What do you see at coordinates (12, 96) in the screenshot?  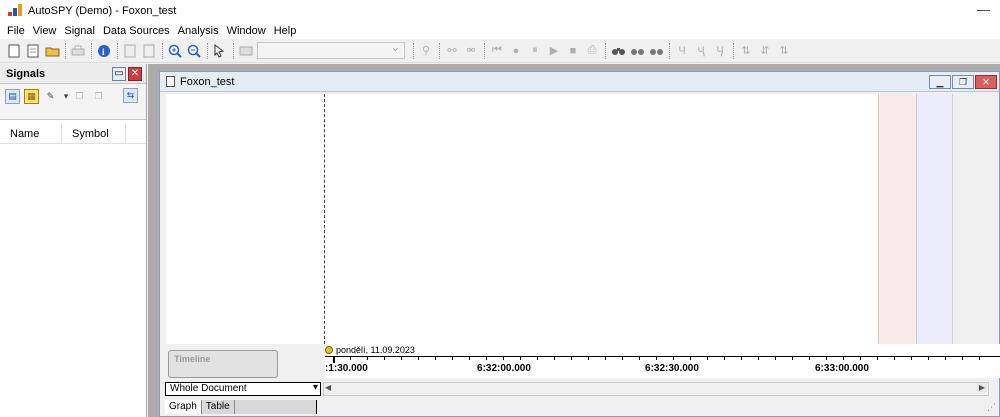 I see `signal-list-icon: ▤` at bounding box center [12, 96].